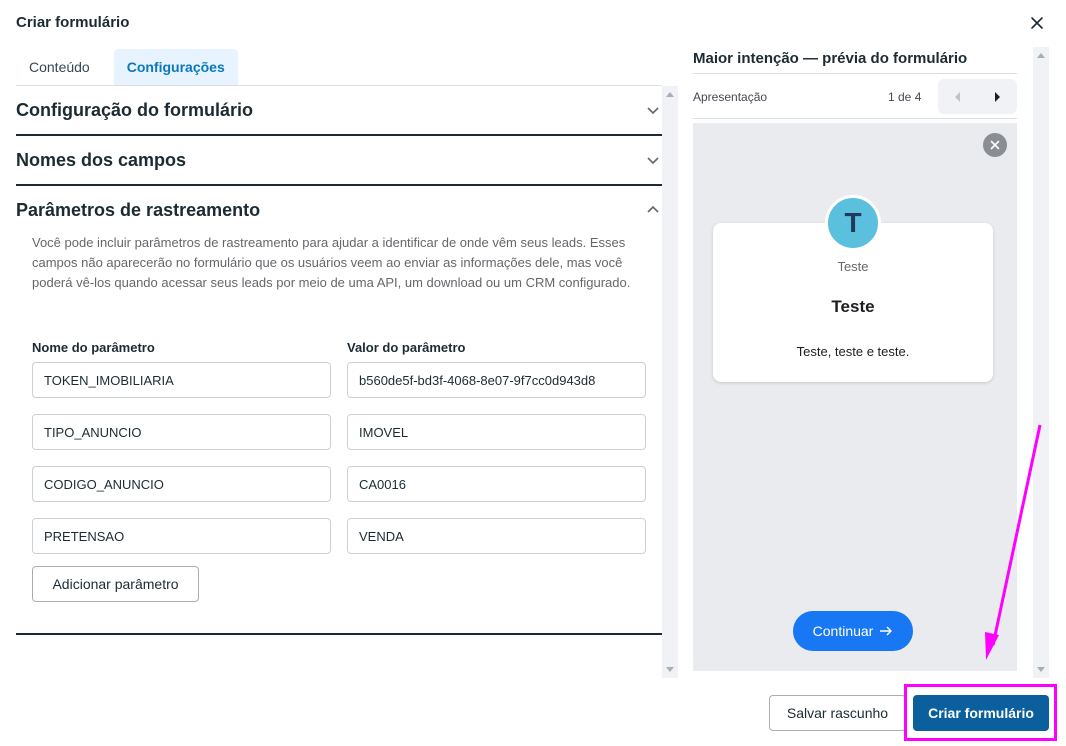 The width and height of the screenshot is (1066, 746). Describe the element at coordinates (843, 631) in the screenshot. I see `continue-label: Continuar` at that location.